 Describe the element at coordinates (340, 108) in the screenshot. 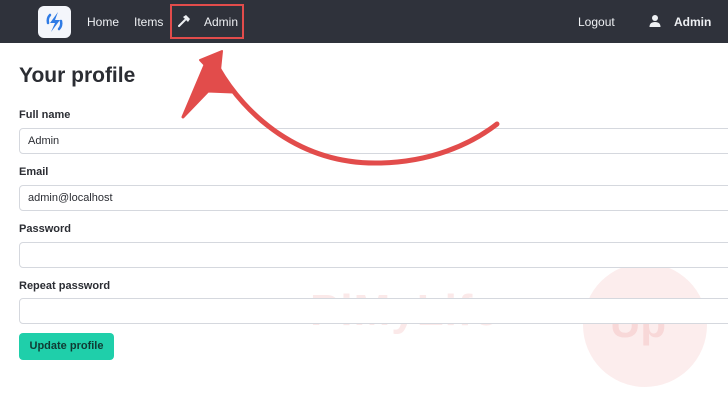

I see `curved-arrow-annotation` at that location.